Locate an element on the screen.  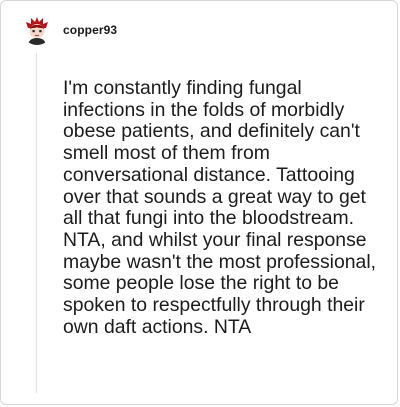
username: copper93 is located at coordinates (90, 30).